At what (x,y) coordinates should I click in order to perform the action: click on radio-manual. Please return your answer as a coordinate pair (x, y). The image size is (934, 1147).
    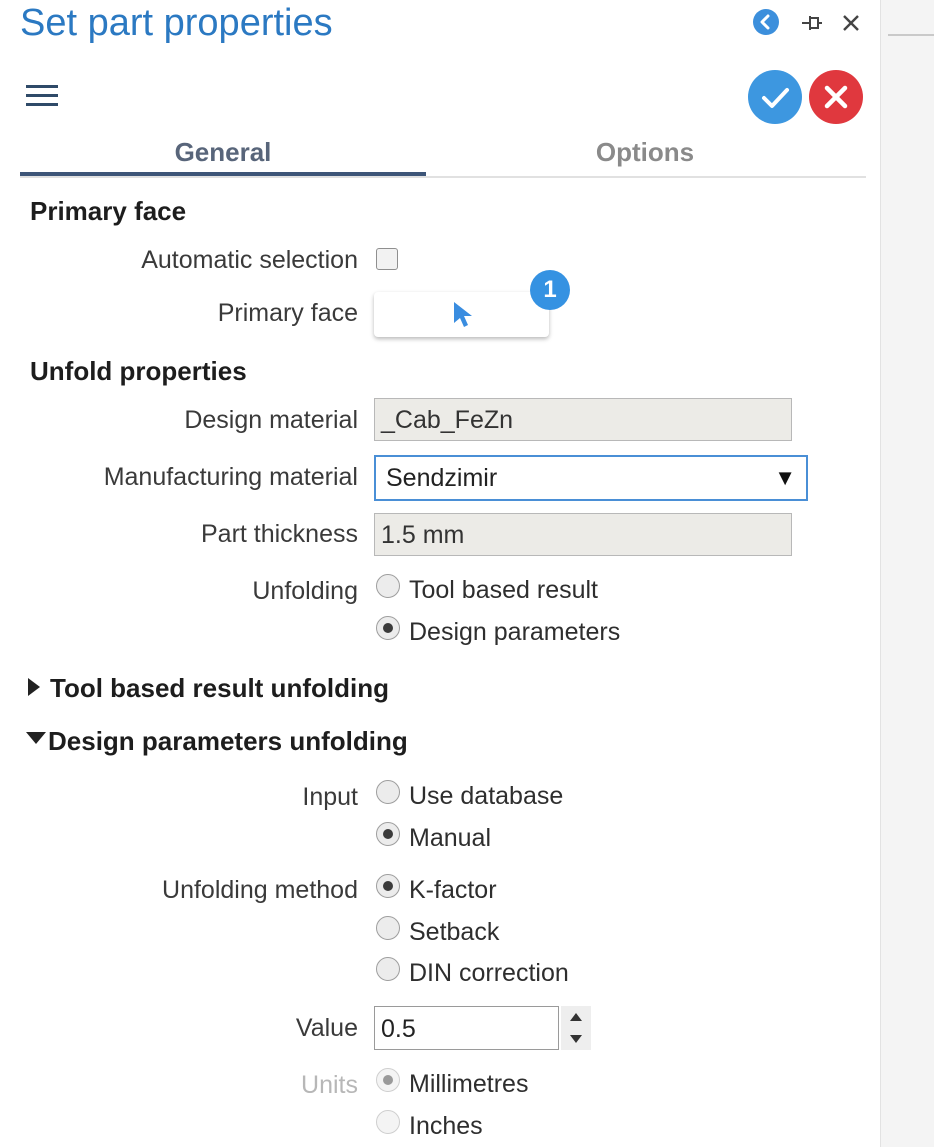
    Looking at the image, I should click on (388, 834).